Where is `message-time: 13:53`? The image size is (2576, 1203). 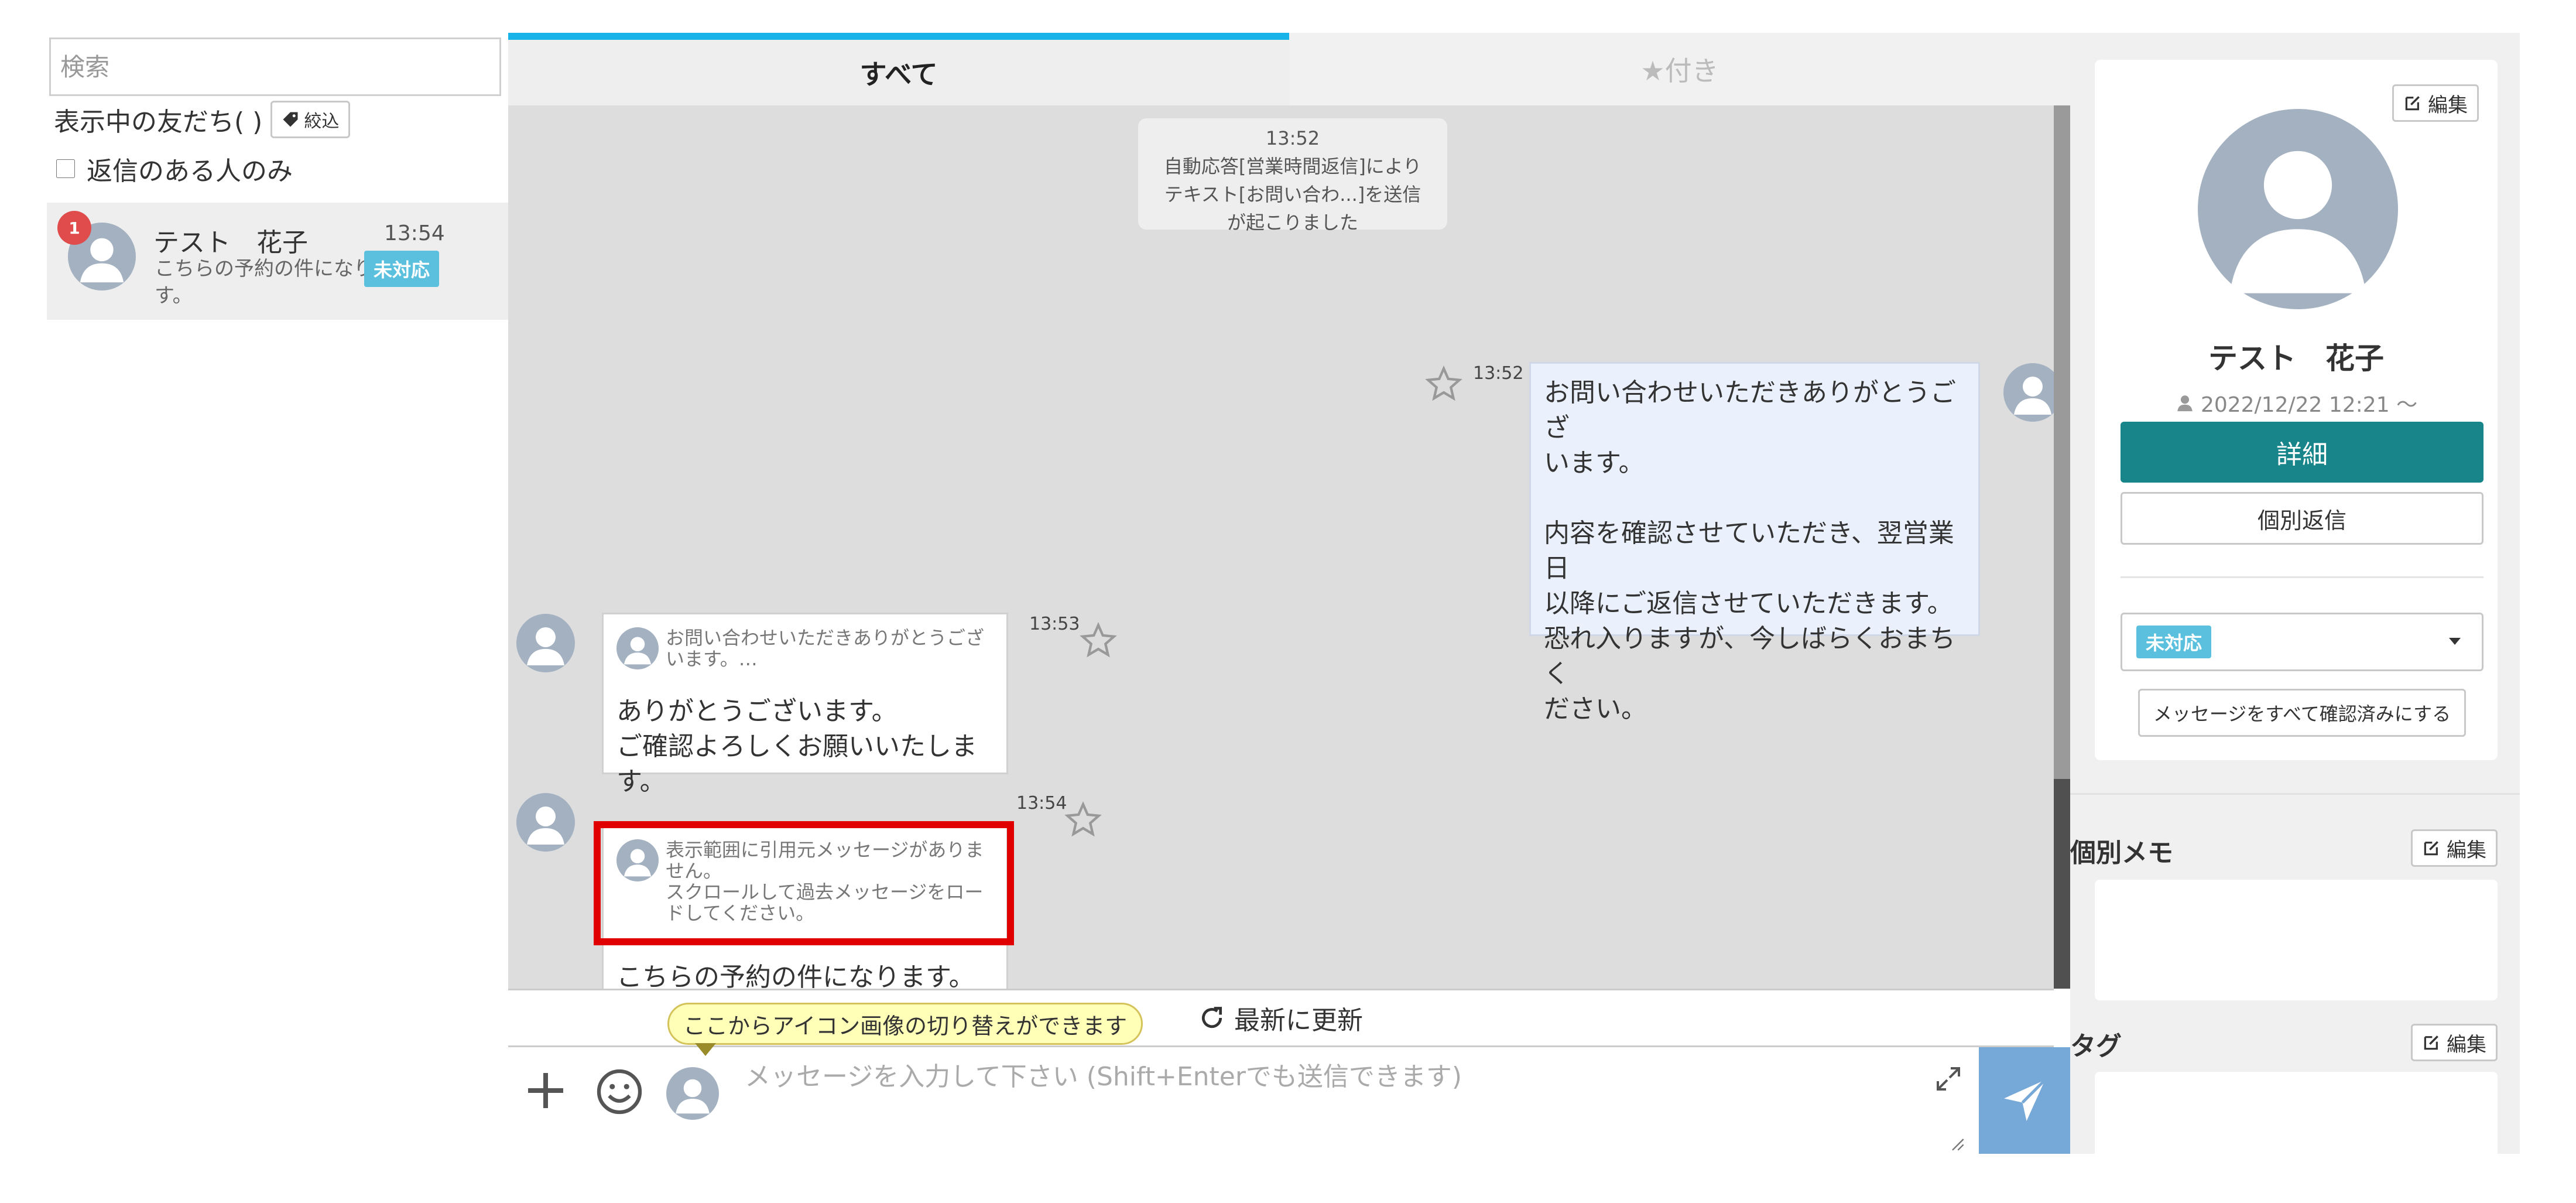 message-time: 13:53 is located at coordinates (1054, 624).